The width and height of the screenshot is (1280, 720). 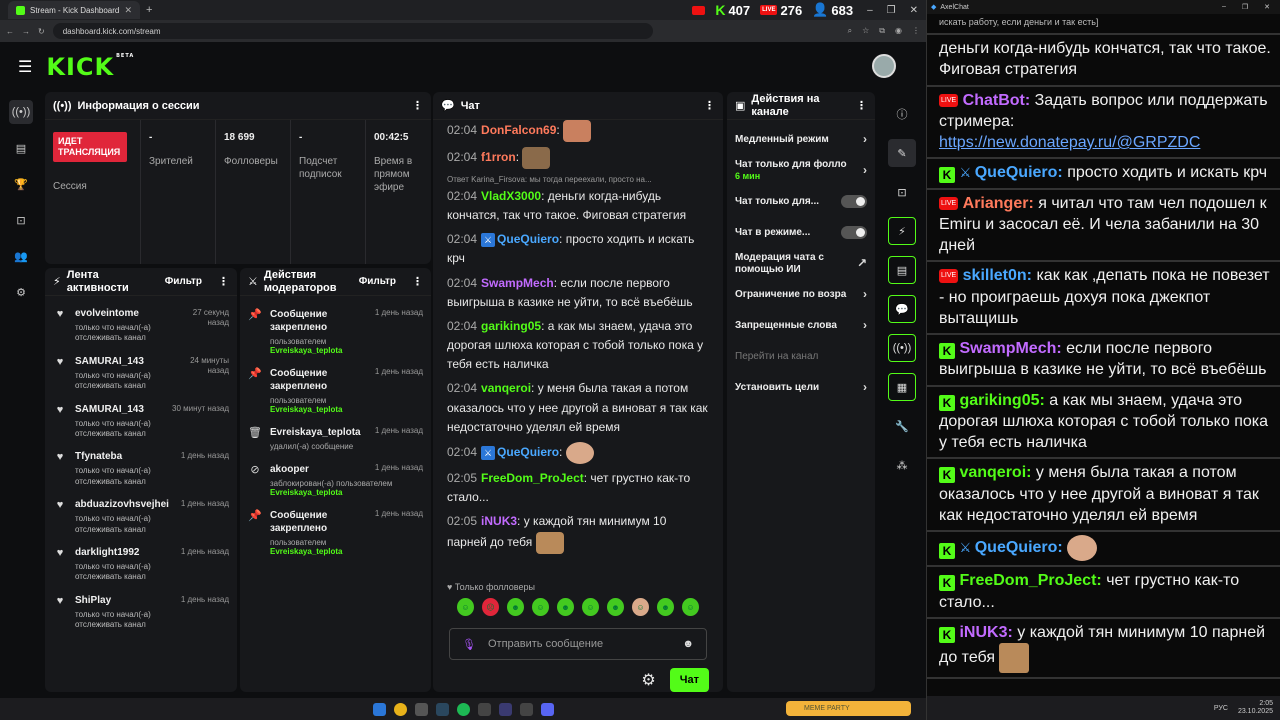 I want to click on back-icon: ←, so click(x=10, y=31).